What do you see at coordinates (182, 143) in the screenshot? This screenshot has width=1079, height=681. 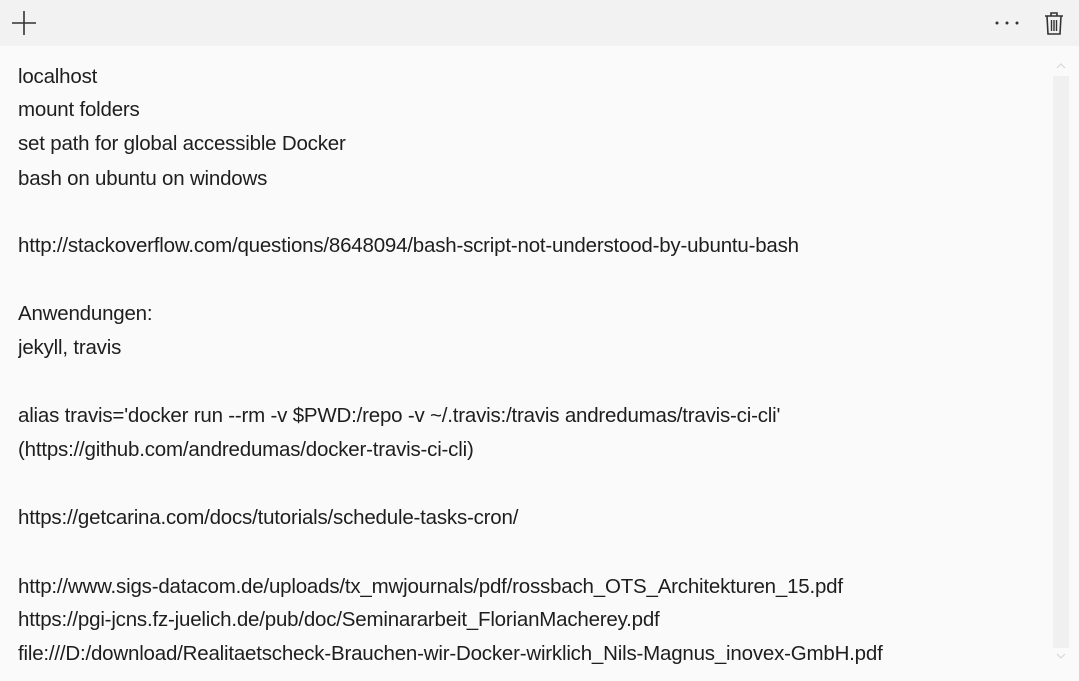 I see `note-line: set path for global accessible Docker` at bounding box center [182, 143].